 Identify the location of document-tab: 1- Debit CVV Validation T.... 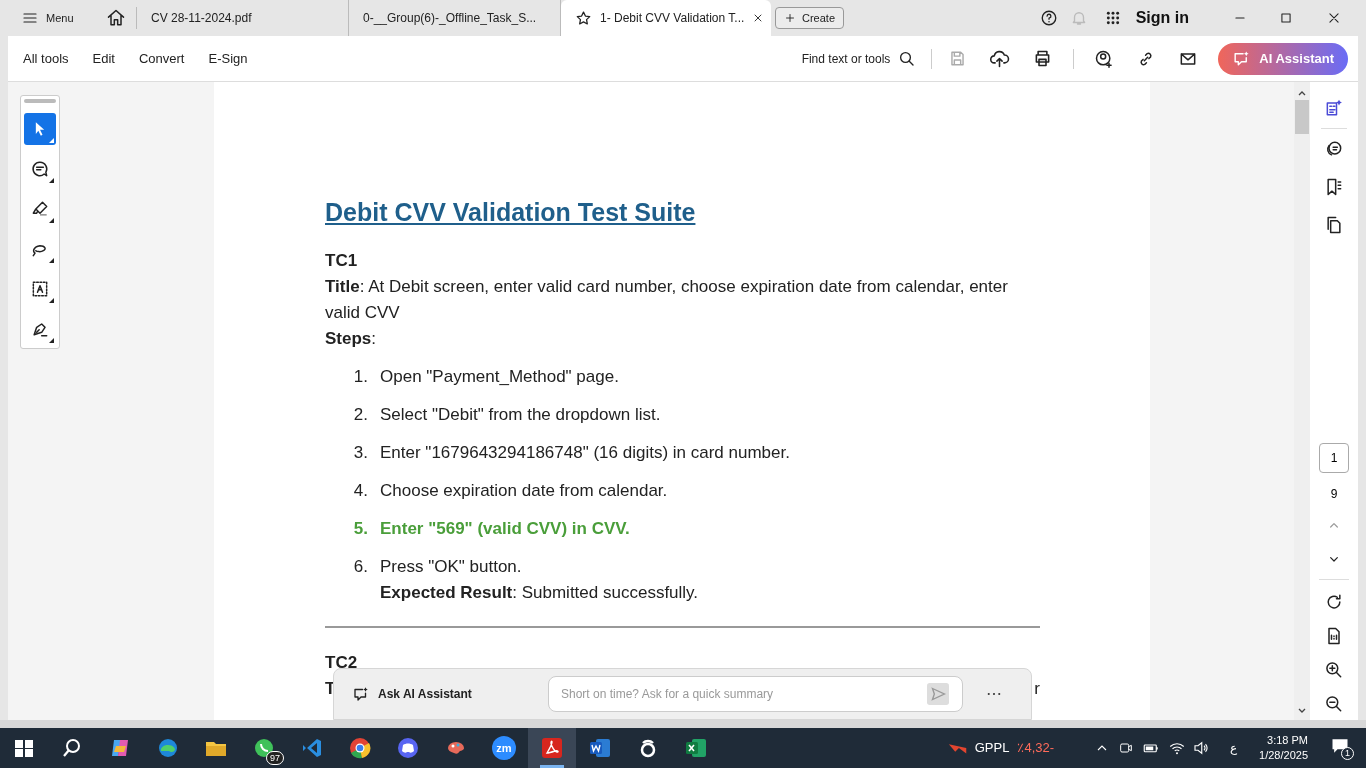
(666, 18).